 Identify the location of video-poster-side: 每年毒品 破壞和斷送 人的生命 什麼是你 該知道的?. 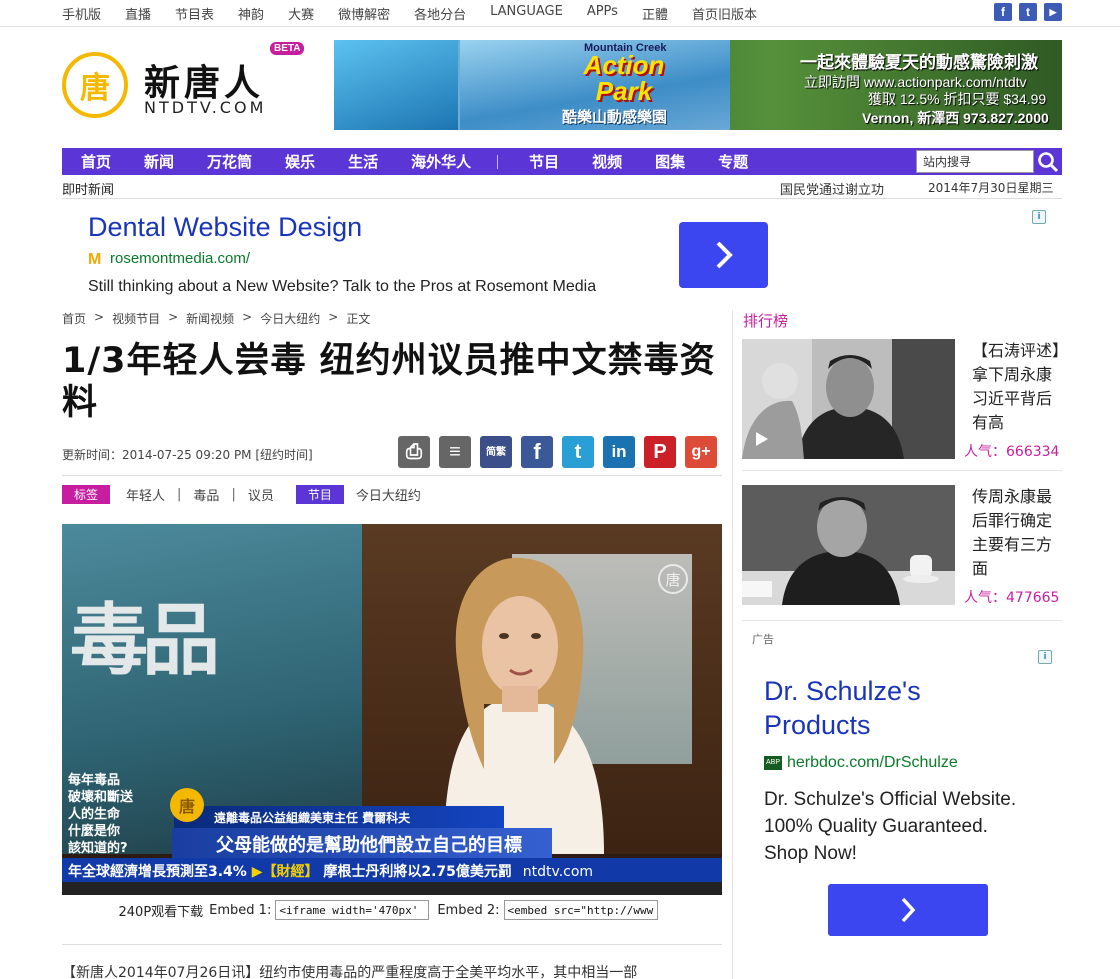
(100, 814).